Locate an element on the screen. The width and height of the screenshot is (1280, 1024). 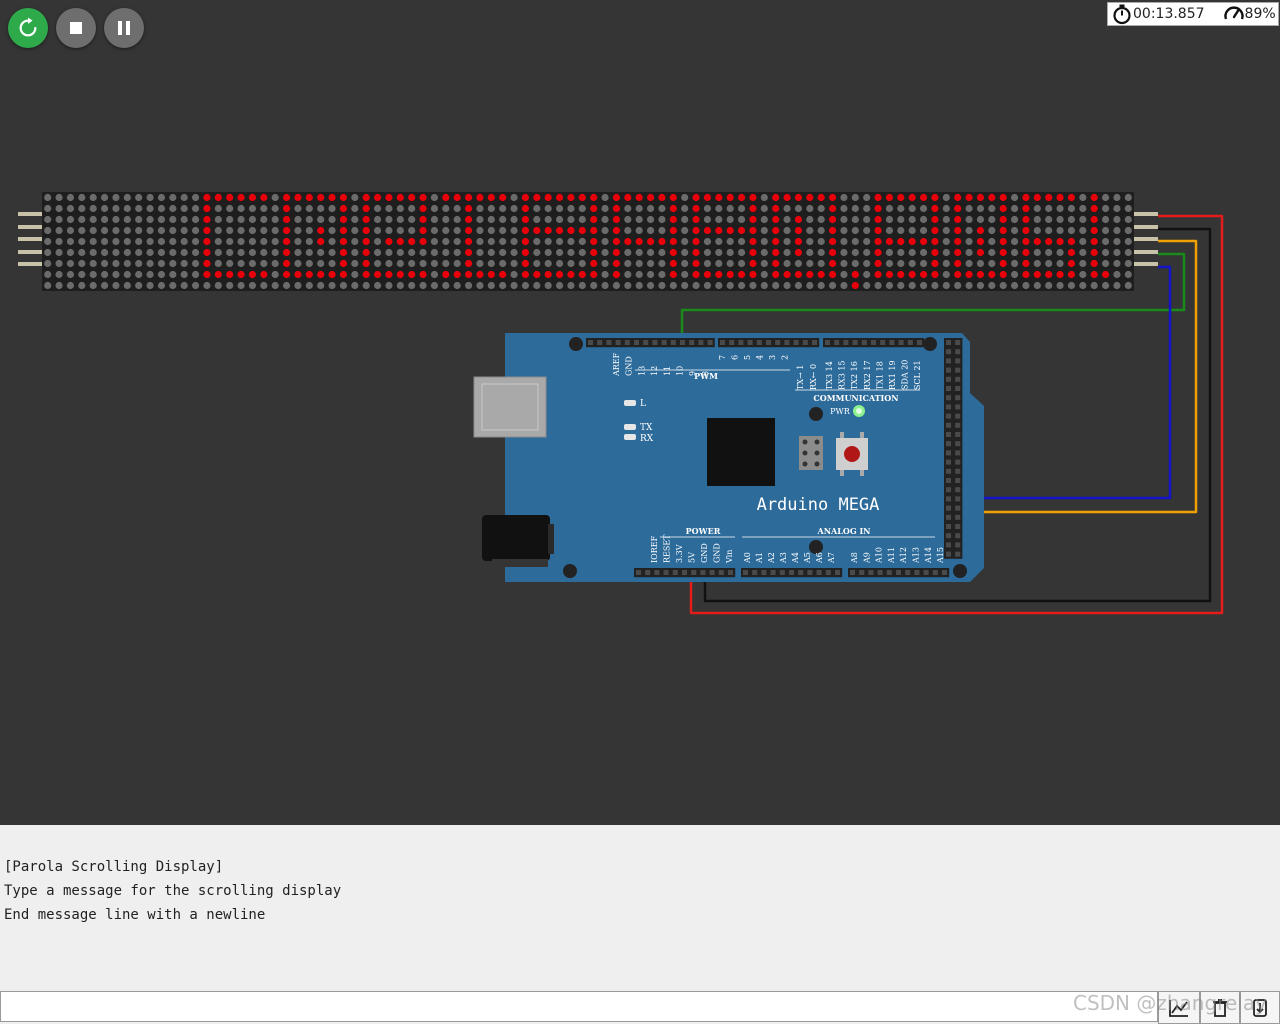
pin-label: 12 is located at coordinates (654, 371).